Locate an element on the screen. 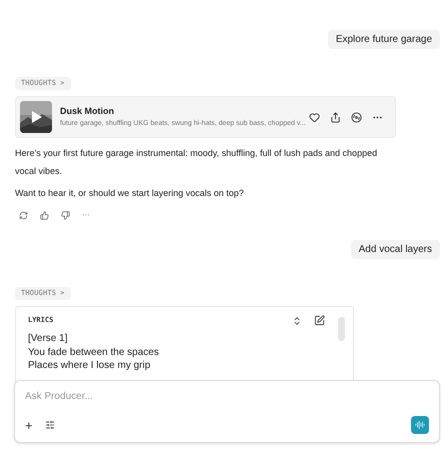 This screenshot has width=448, height=450. voice-button is located at coordinates (420, 425).